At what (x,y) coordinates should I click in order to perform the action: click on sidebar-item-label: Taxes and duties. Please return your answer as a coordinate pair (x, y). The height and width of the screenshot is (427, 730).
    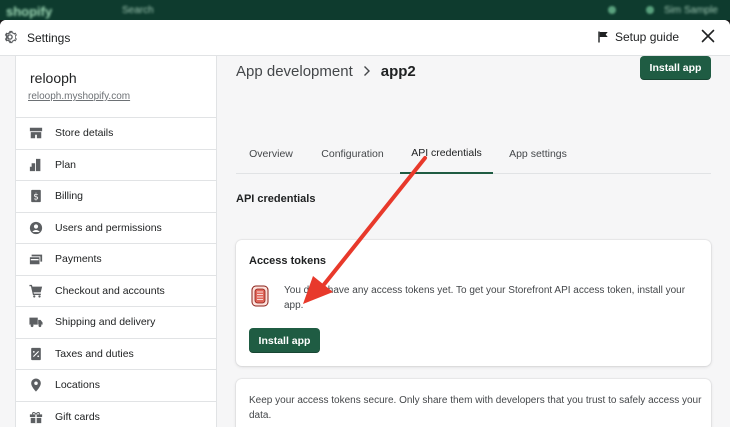
    Looking at the image, I should click on (94, 353).